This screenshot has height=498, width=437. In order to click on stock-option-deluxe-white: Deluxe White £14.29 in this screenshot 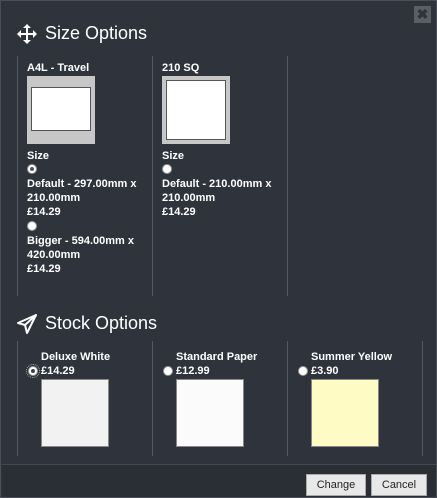, I will do `click(85, 398)`.